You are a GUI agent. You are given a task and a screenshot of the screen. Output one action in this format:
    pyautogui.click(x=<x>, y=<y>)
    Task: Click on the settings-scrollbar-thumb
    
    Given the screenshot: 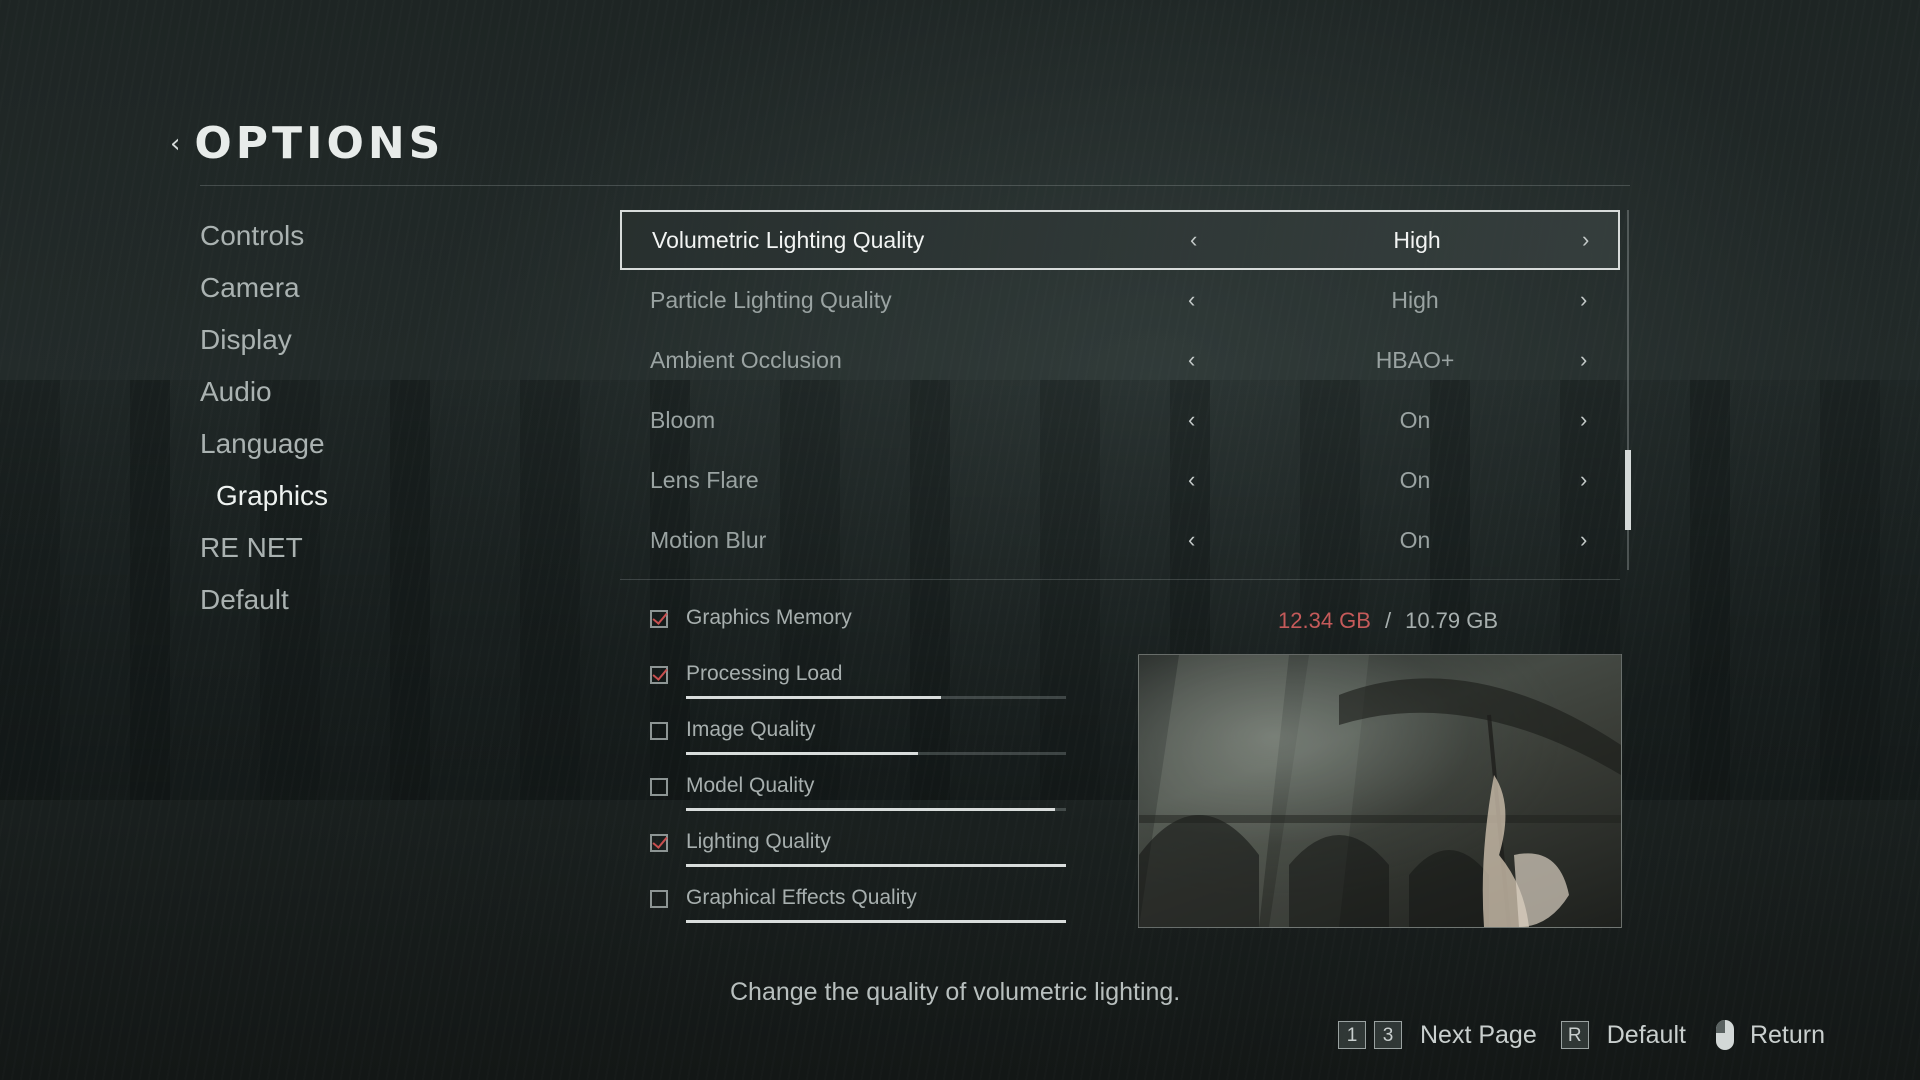 What is the action you would take?
    pyautogui.click(x=1628, y=490)
    